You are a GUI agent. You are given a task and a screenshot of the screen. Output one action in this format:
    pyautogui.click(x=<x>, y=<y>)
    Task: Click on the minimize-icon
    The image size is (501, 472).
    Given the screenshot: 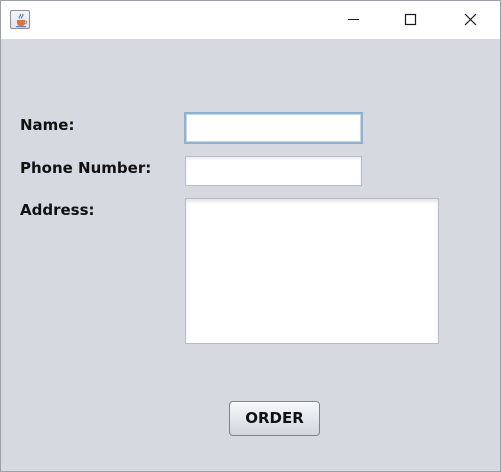 What is the action you would take?
    pyautogui.click(x=353, y=19)
    